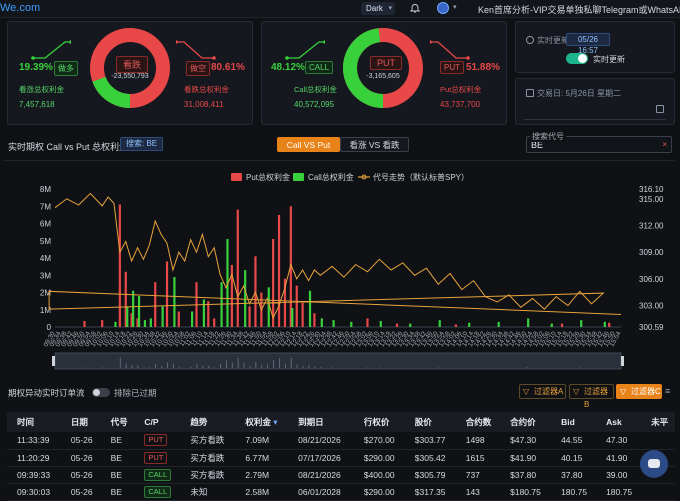 This screenshot has width=680, height=501. I want to click on cell-expiry: 07/17/2026, so click(321, 457).